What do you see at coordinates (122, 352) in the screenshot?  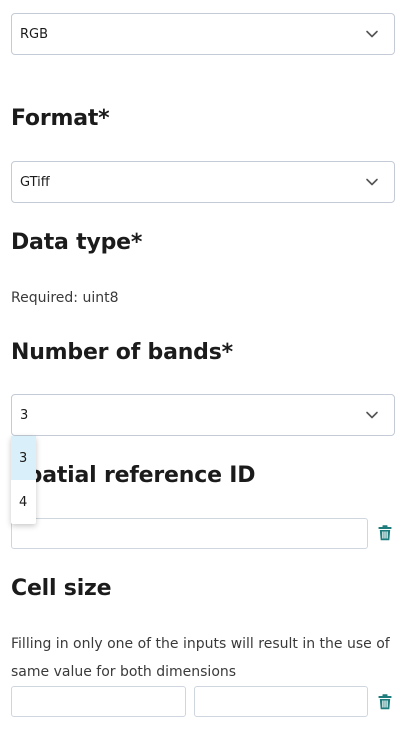 I see `bands-heading: Number of bands*` at bounding box center [122, 352].